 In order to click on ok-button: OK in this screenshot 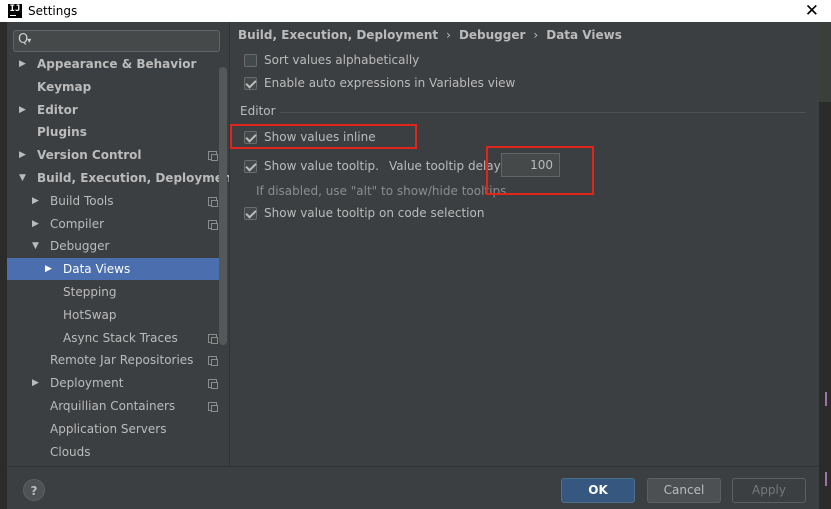, I will do `click(598, 490)`.